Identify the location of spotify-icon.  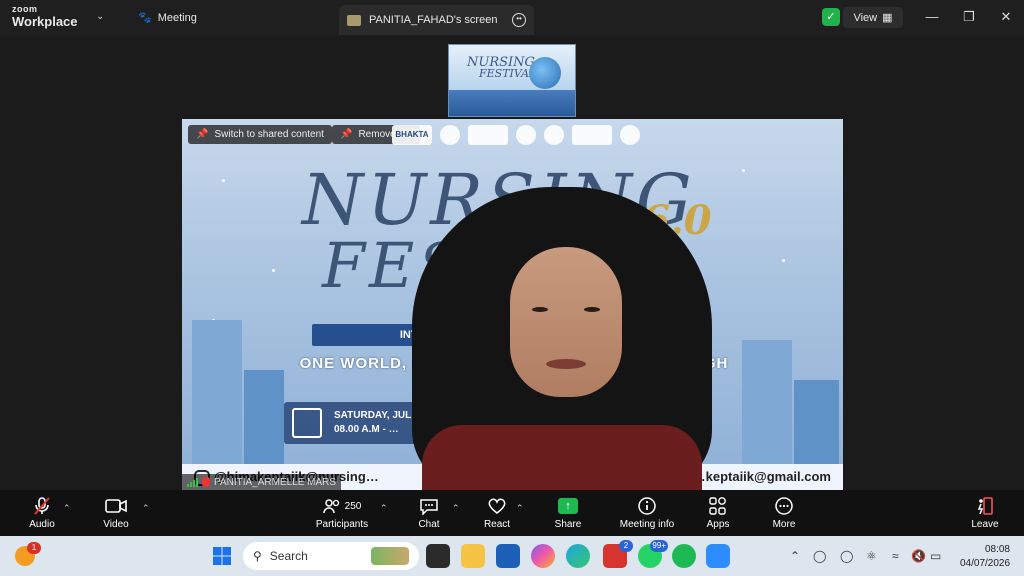
(684, 556).